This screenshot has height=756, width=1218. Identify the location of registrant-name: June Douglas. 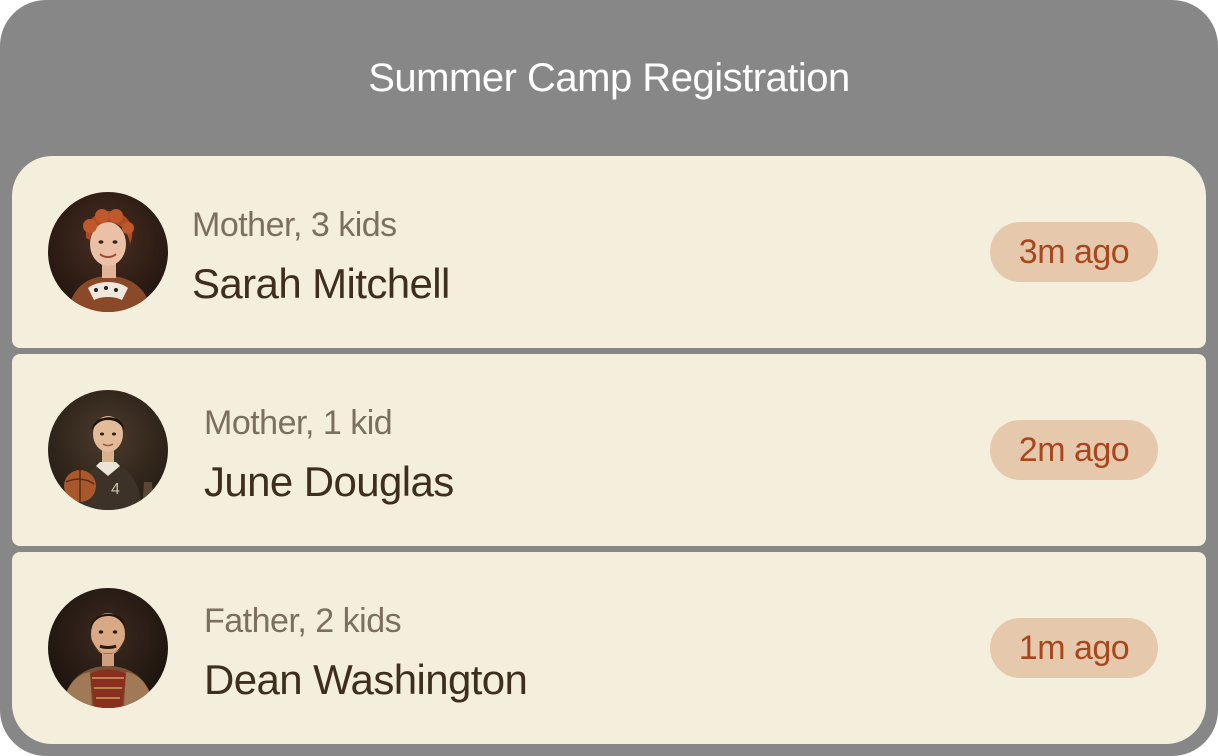
(329, 481).